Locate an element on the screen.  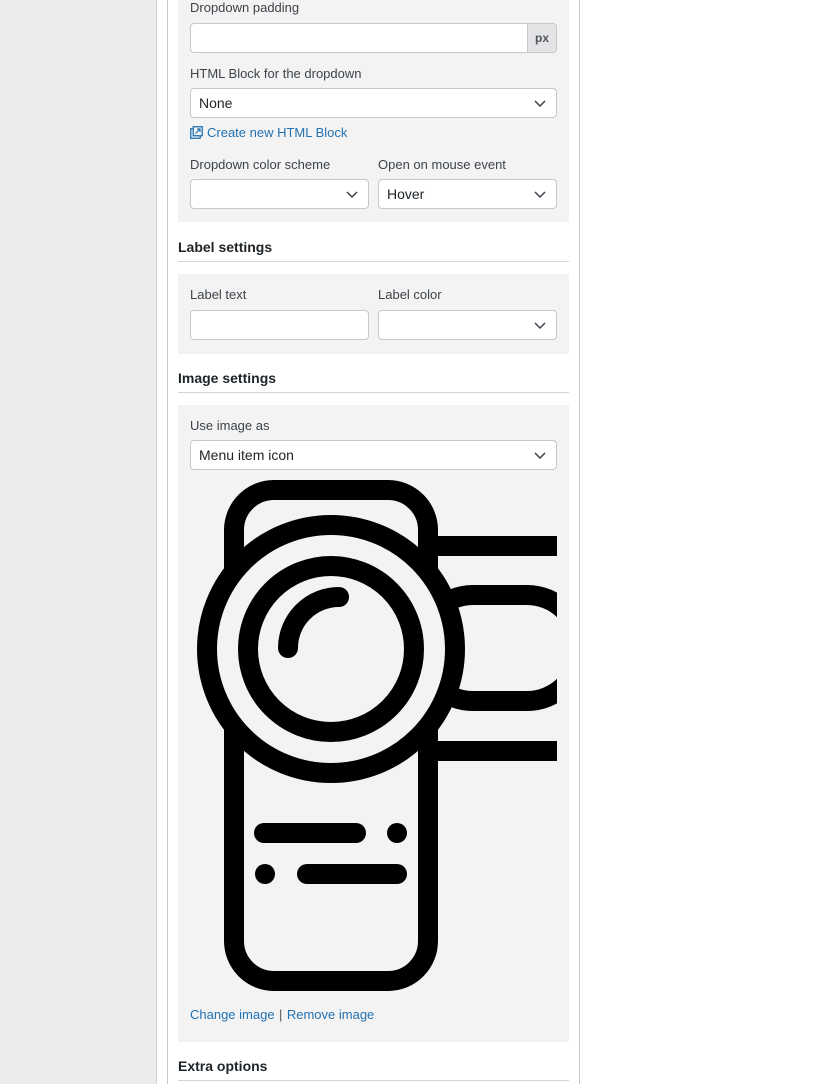
remove-image-link: Remove image is located at coordinates (330, 1014).